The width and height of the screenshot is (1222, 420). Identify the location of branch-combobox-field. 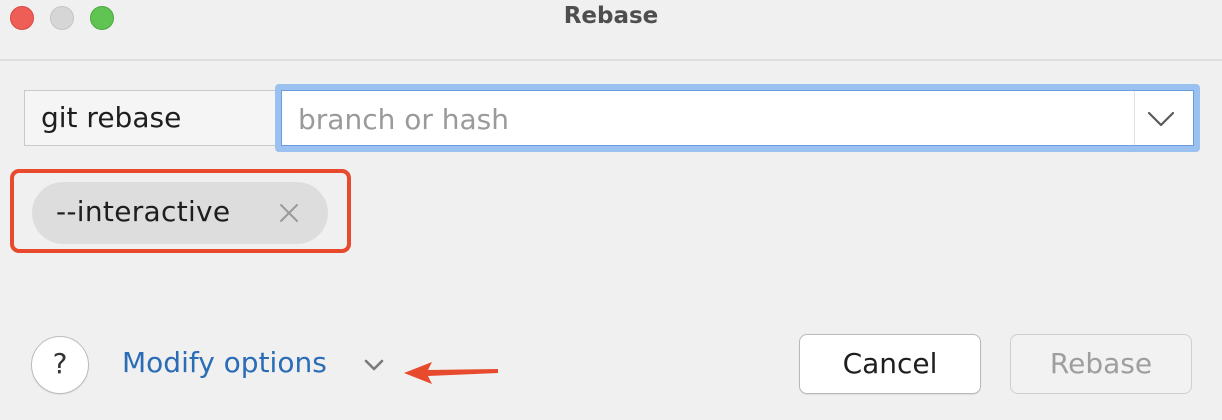
(737, 118).